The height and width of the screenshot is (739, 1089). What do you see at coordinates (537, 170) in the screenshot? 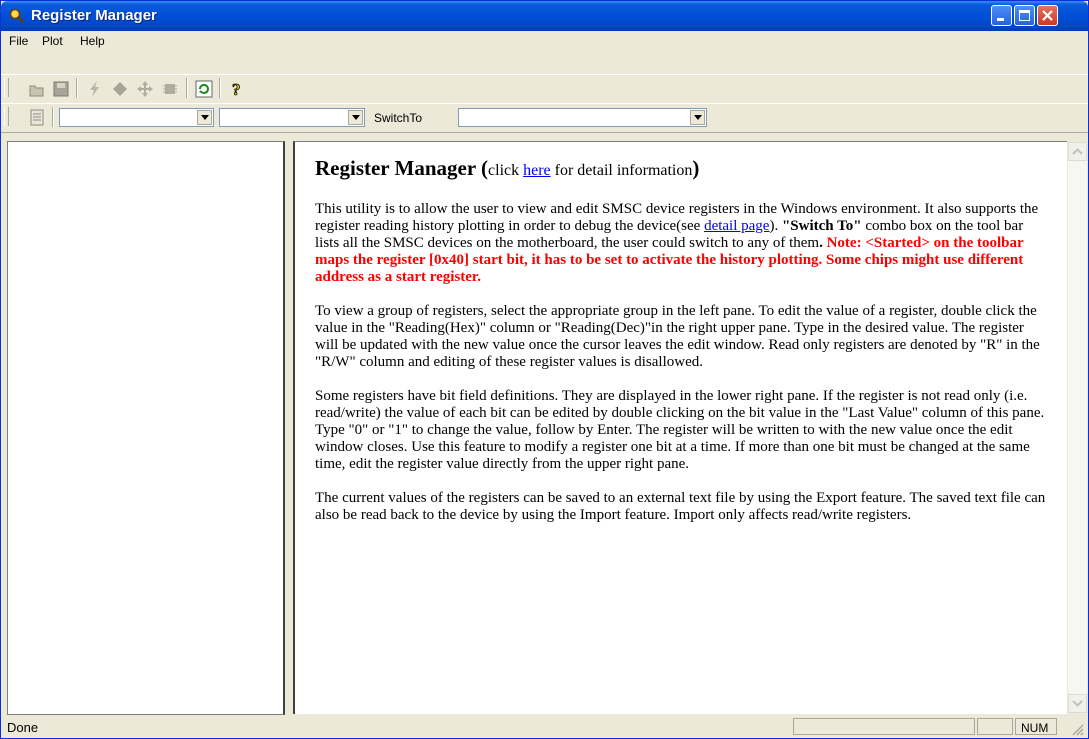
I see `detail-info-link: here` at bounding box center [537, 170].